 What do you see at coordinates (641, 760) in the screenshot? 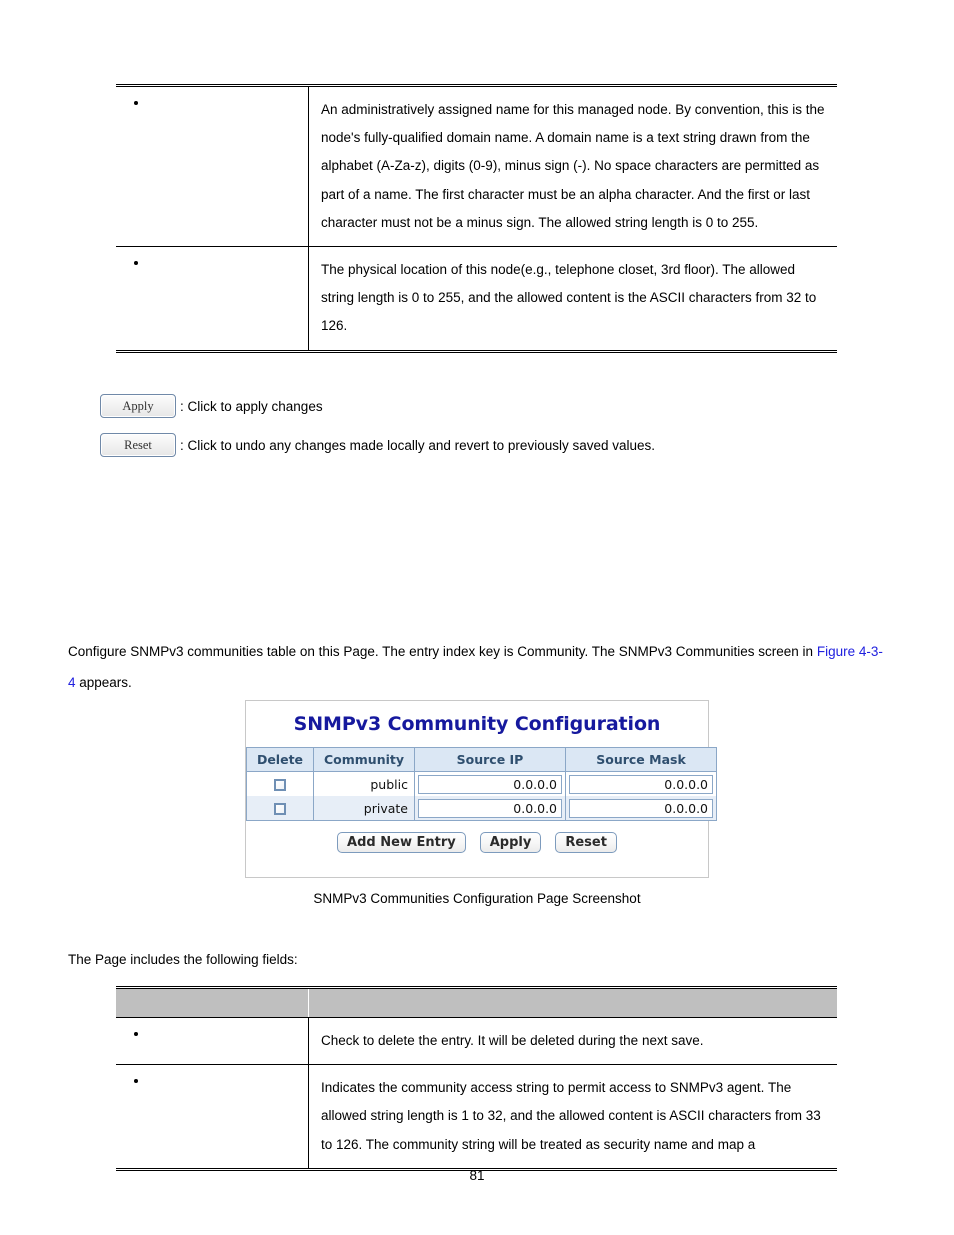
I see `column-header-source-mask: Source Mask` at bounding box center [641, 760].